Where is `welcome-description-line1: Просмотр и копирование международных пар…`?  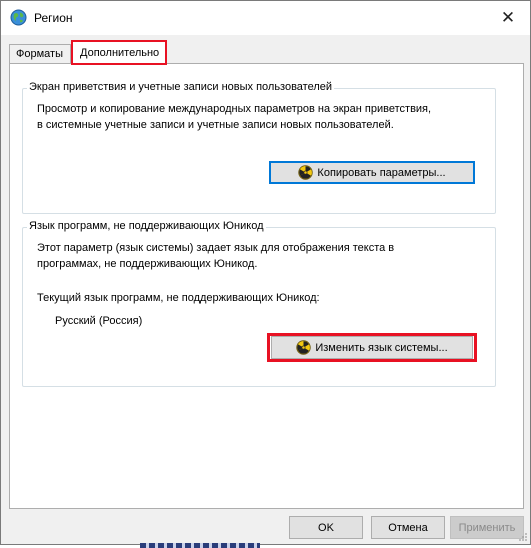
welcome-description-line1: Просмотр и копирование международных пар… is located at coordinates (234, 109).